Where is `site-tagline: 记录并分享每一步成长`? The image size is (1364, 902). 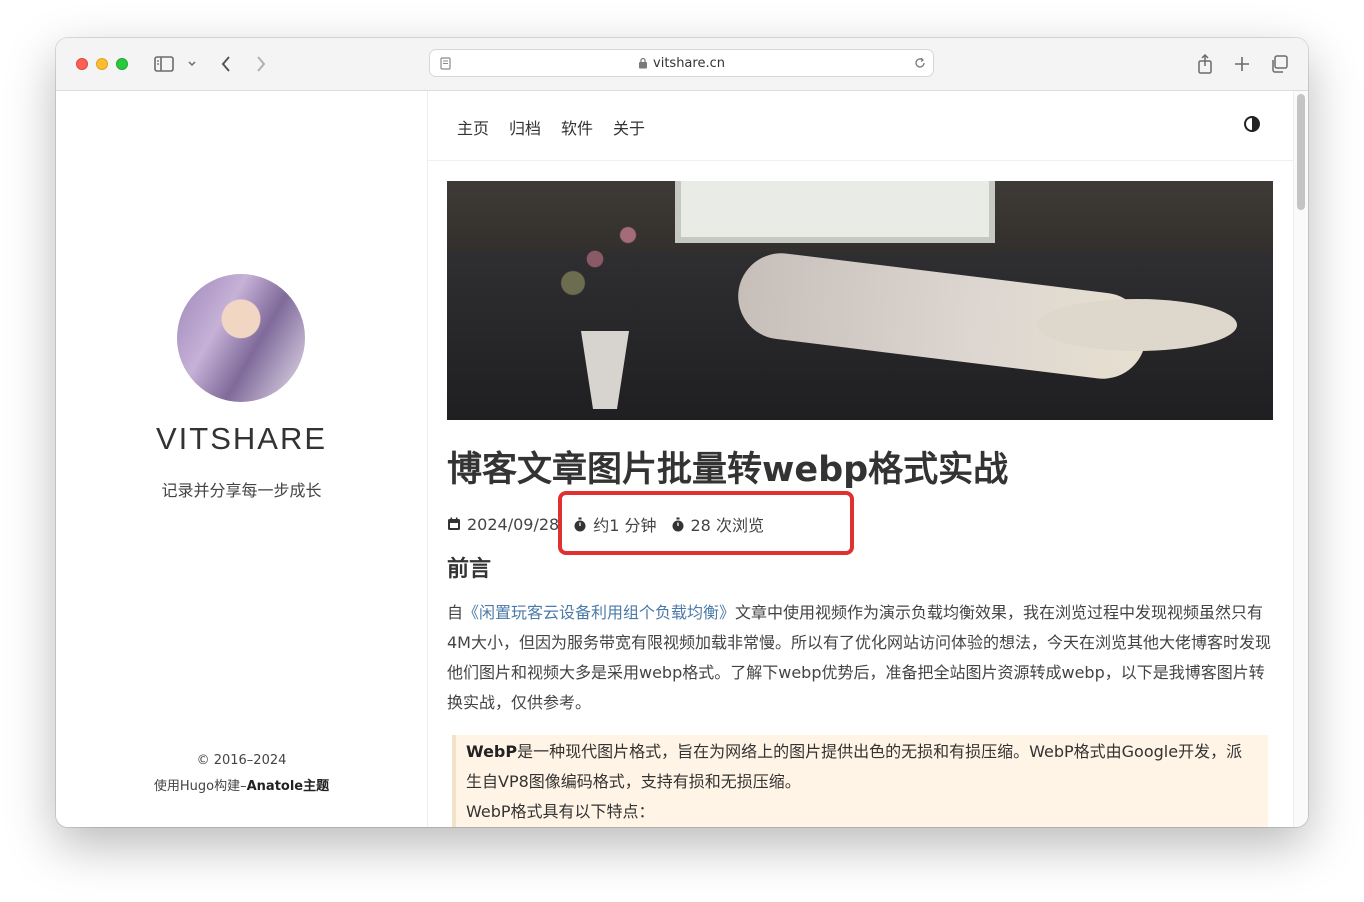
site-tagline: 记录并分享每一步成长 is located at coordinates (241, 490).